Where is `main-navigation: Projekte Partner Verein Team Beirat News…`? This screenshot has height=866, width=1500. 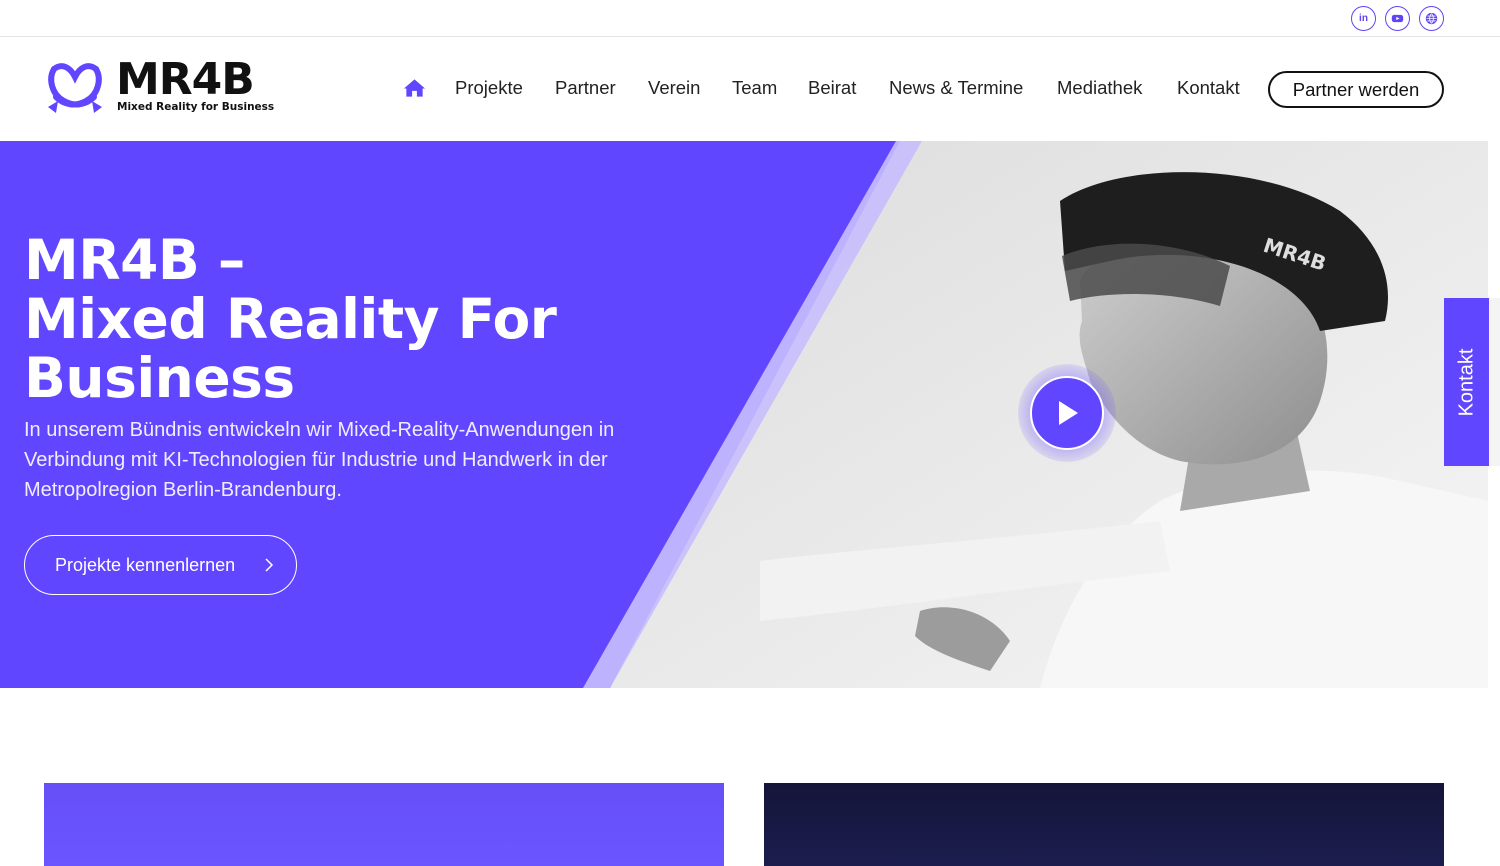 main-navigation: Projekte Partner Verein Team Beirat News… is located at coordinates (750, 89).